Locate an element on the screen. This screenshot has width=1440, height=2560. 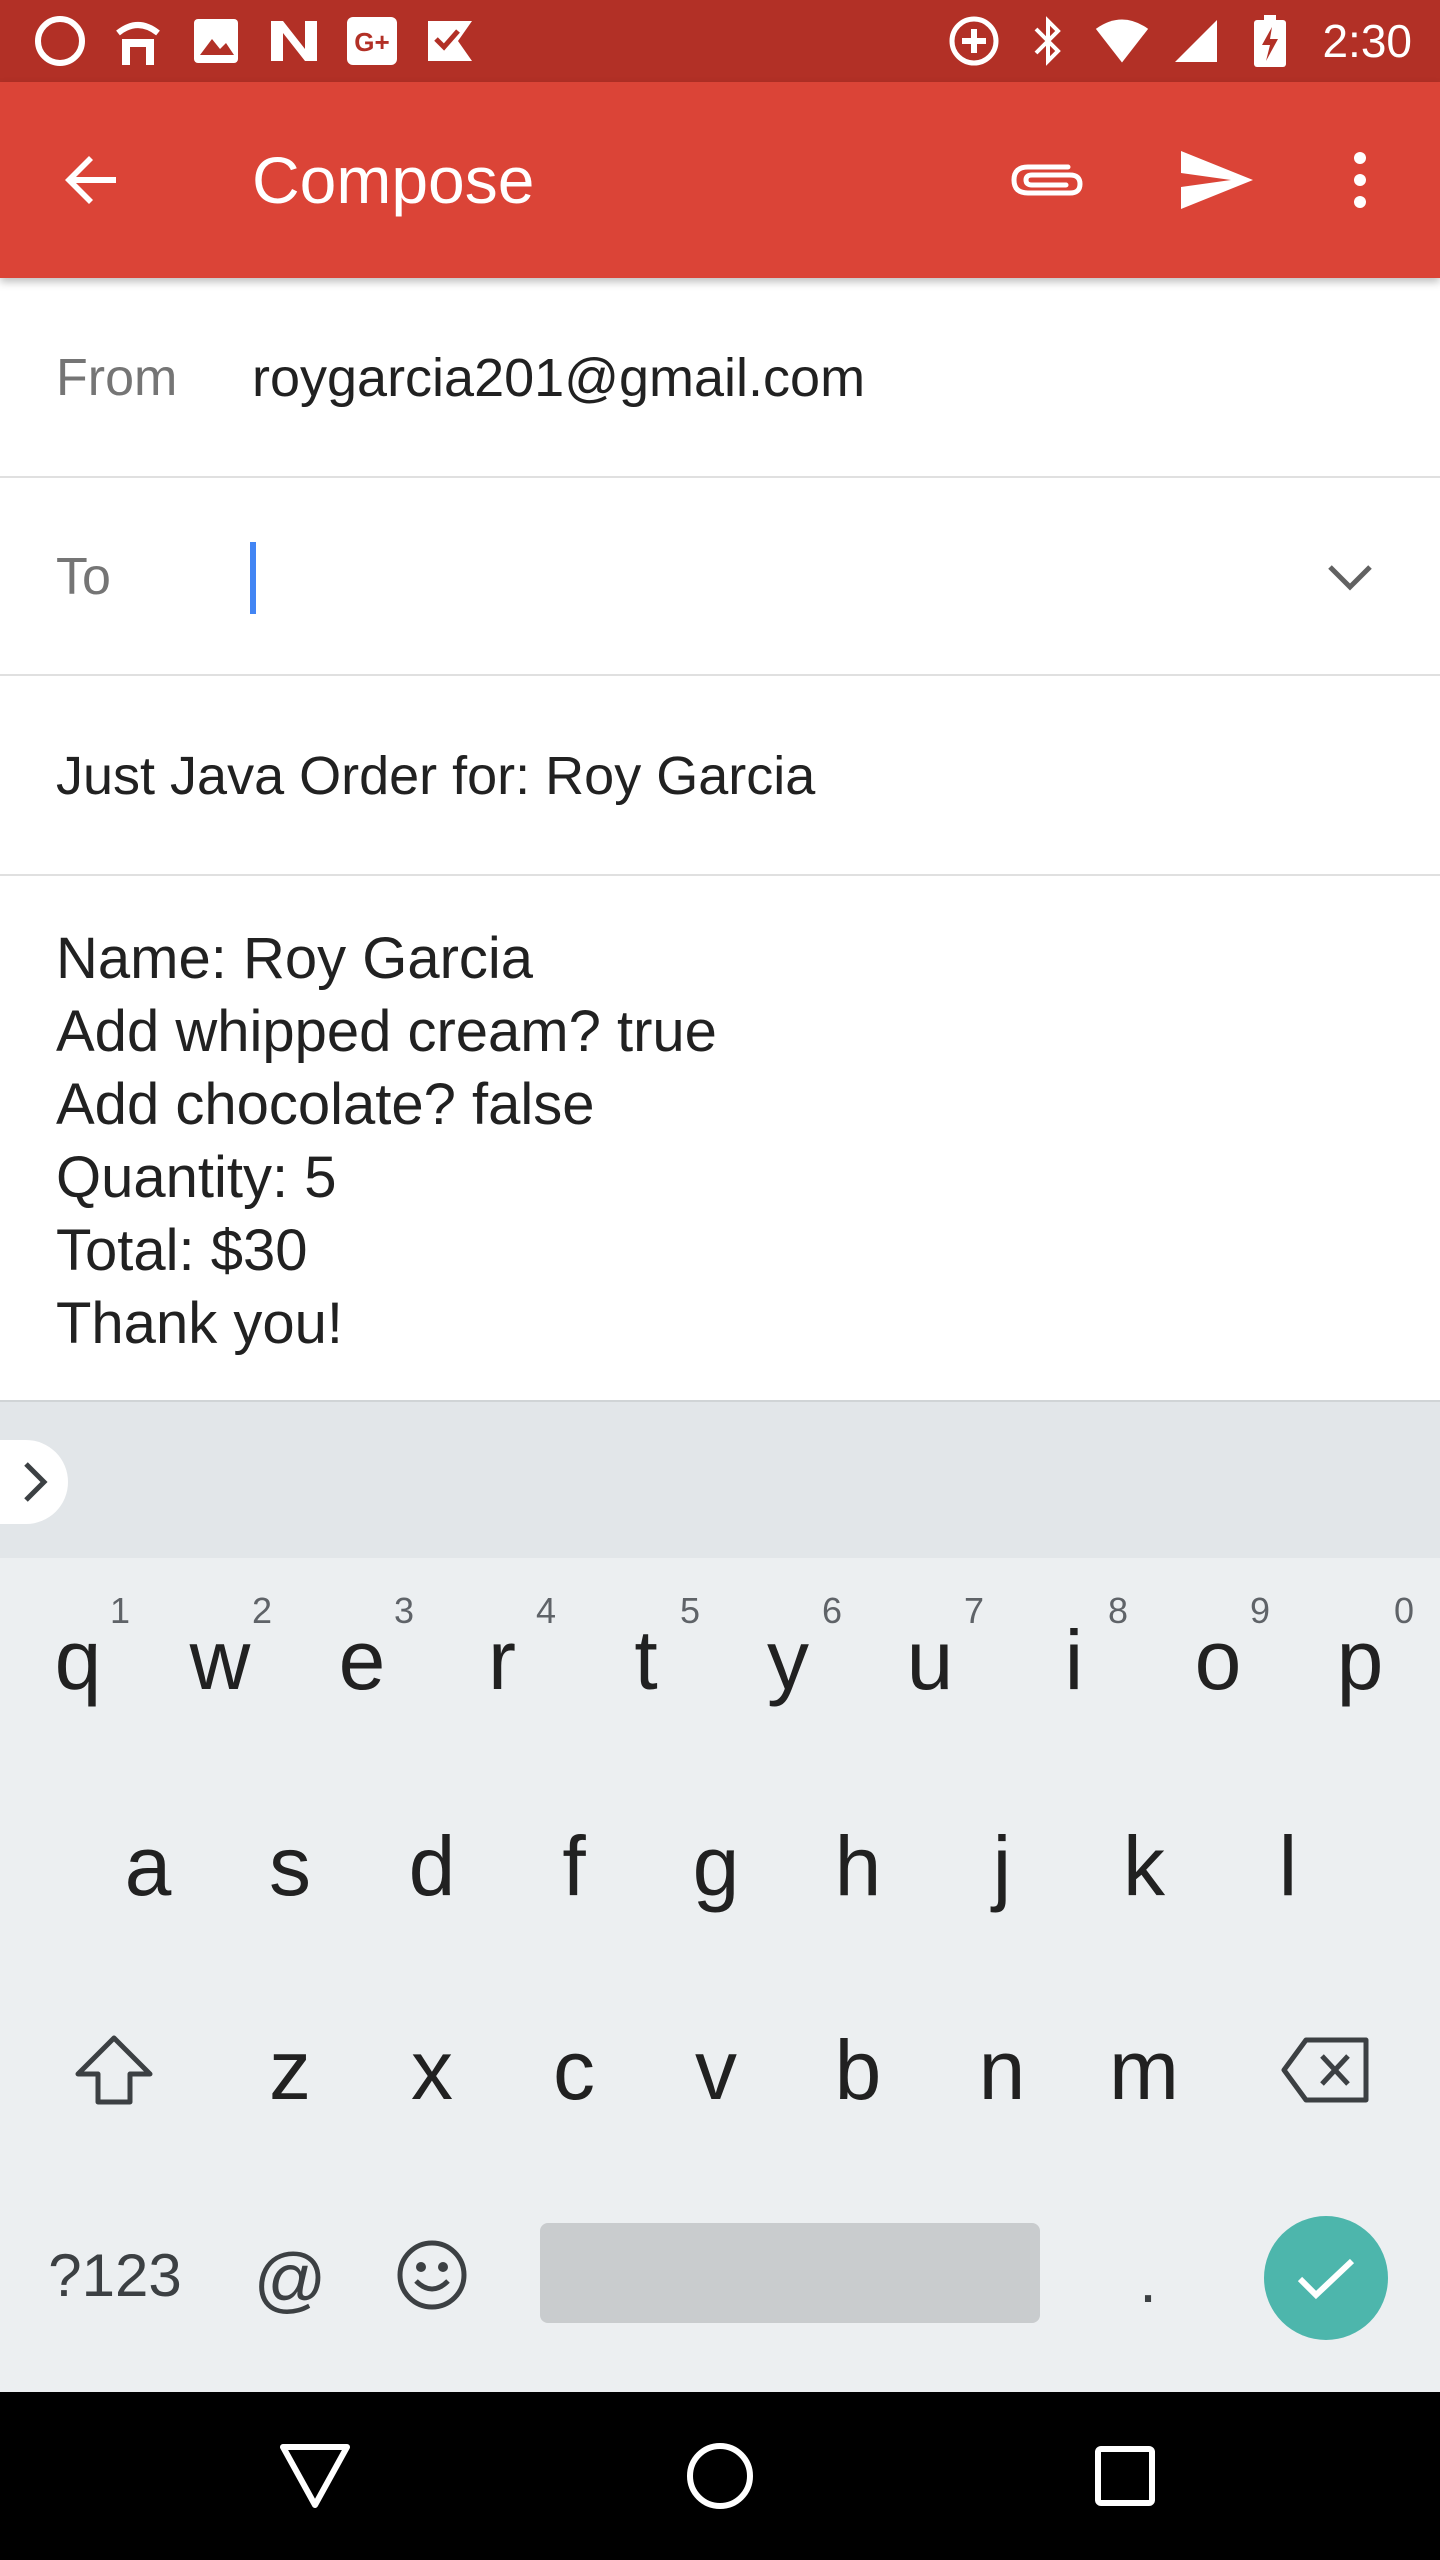
key-hint: 3 is located at coordinates (404, 1610).